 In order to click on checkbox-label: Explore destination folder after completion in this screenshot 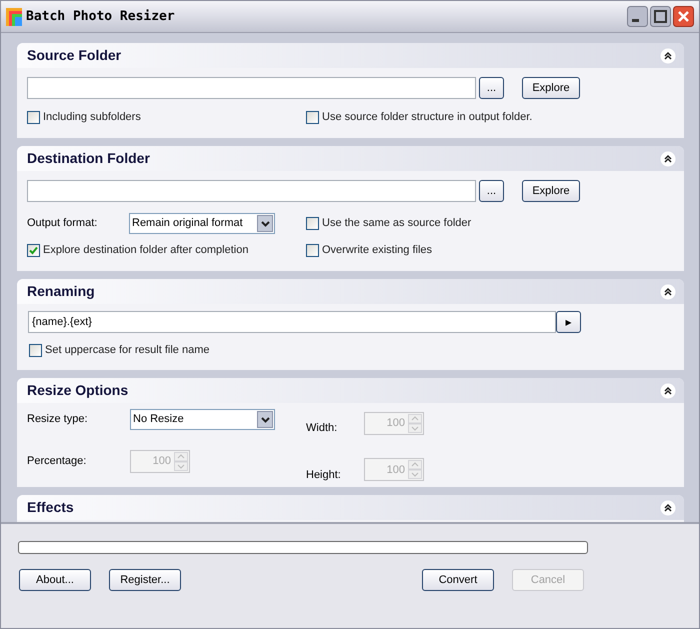, I will do `click(145, 250)`.